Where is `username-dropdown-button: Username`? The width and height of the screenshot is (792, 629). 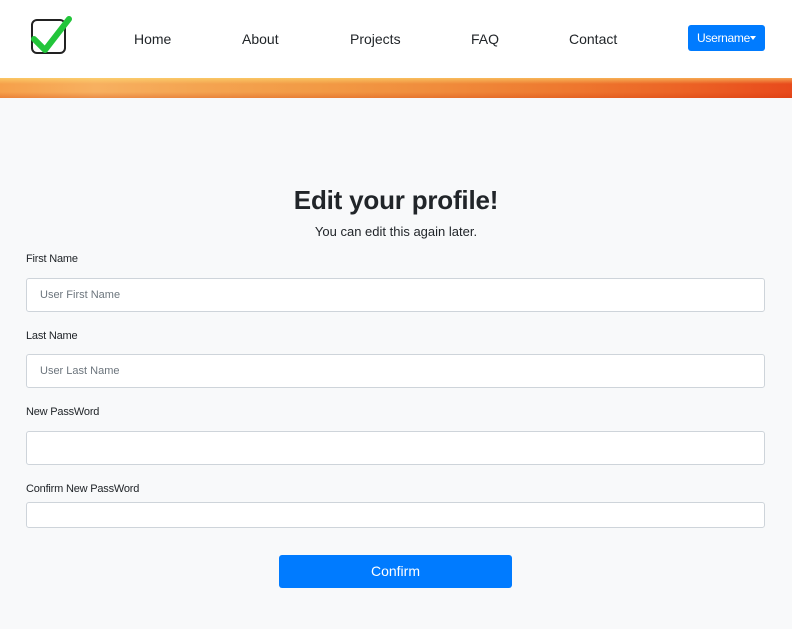 username-dropdown-button: Username is located at coordinates (726, 38).